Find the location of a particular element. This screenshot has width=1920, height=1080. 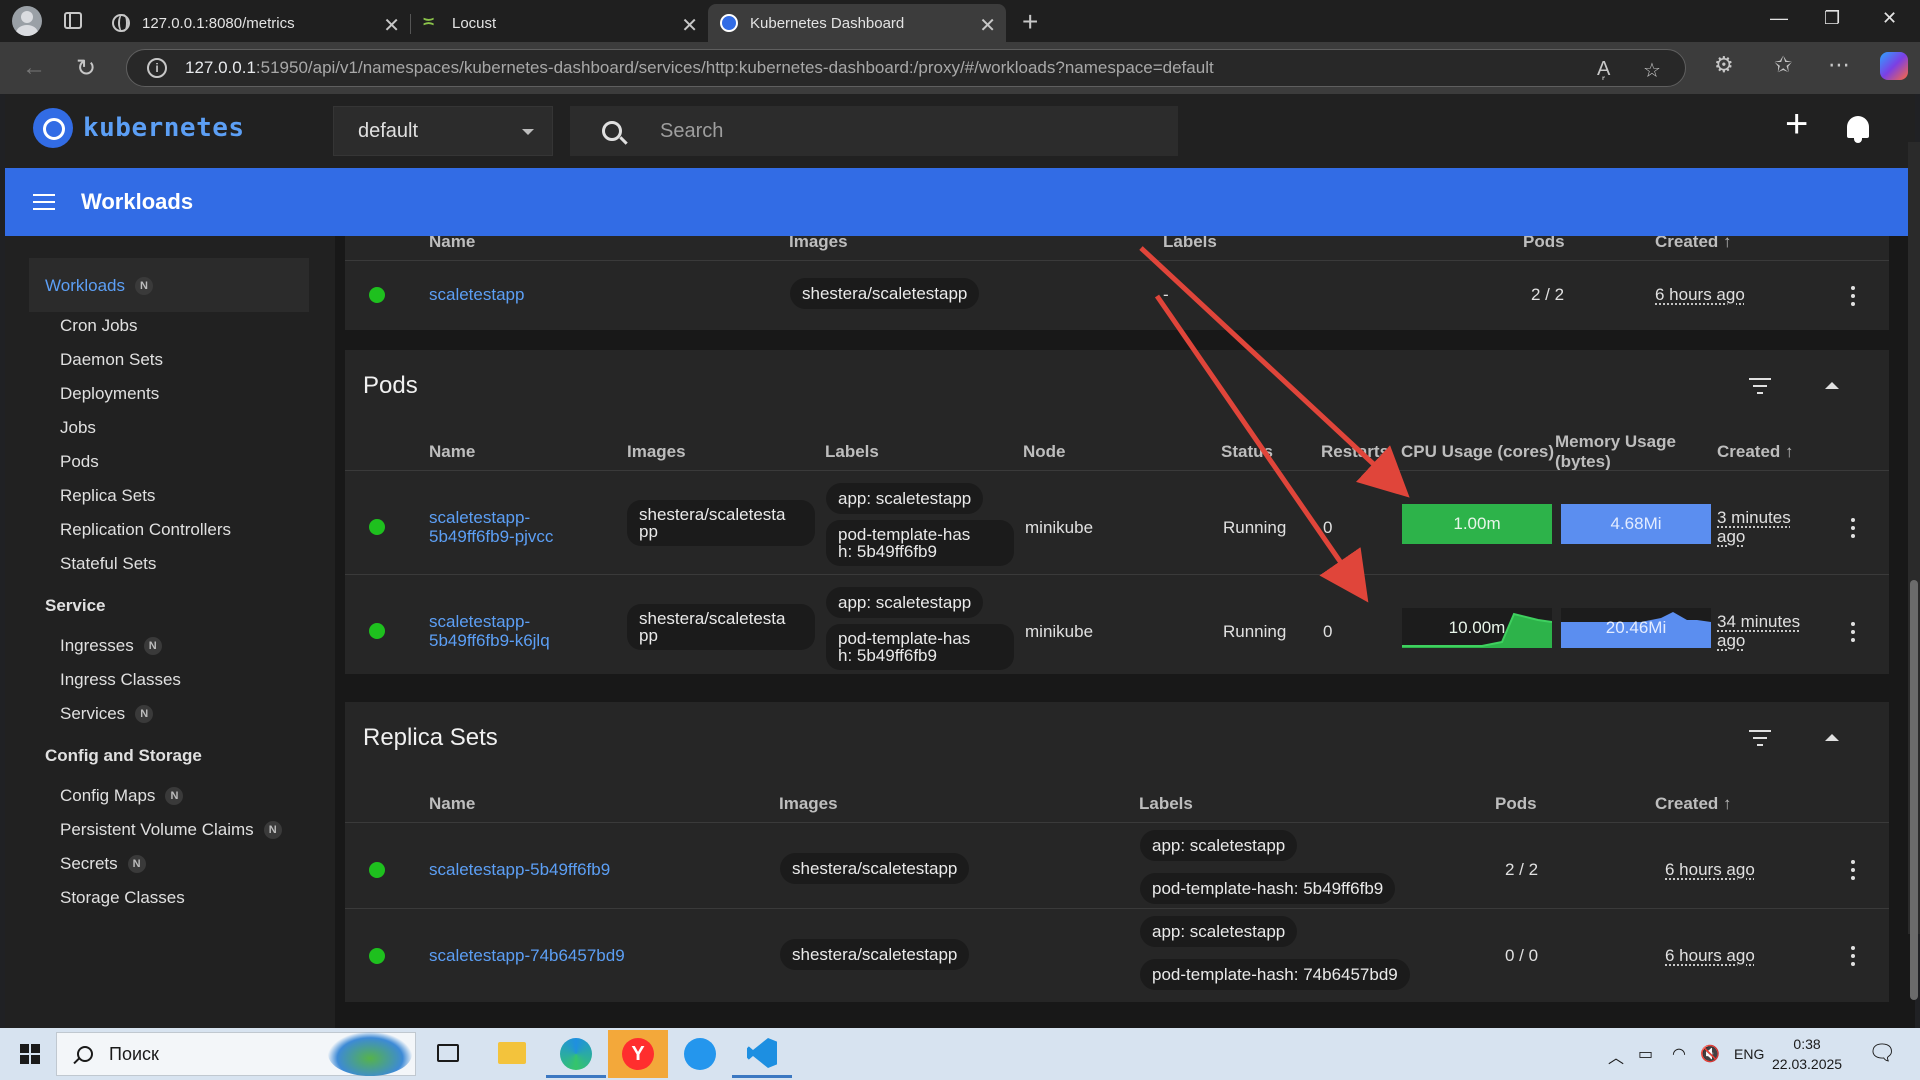

edge-browser-icon is located at coordinates (576, 1054).